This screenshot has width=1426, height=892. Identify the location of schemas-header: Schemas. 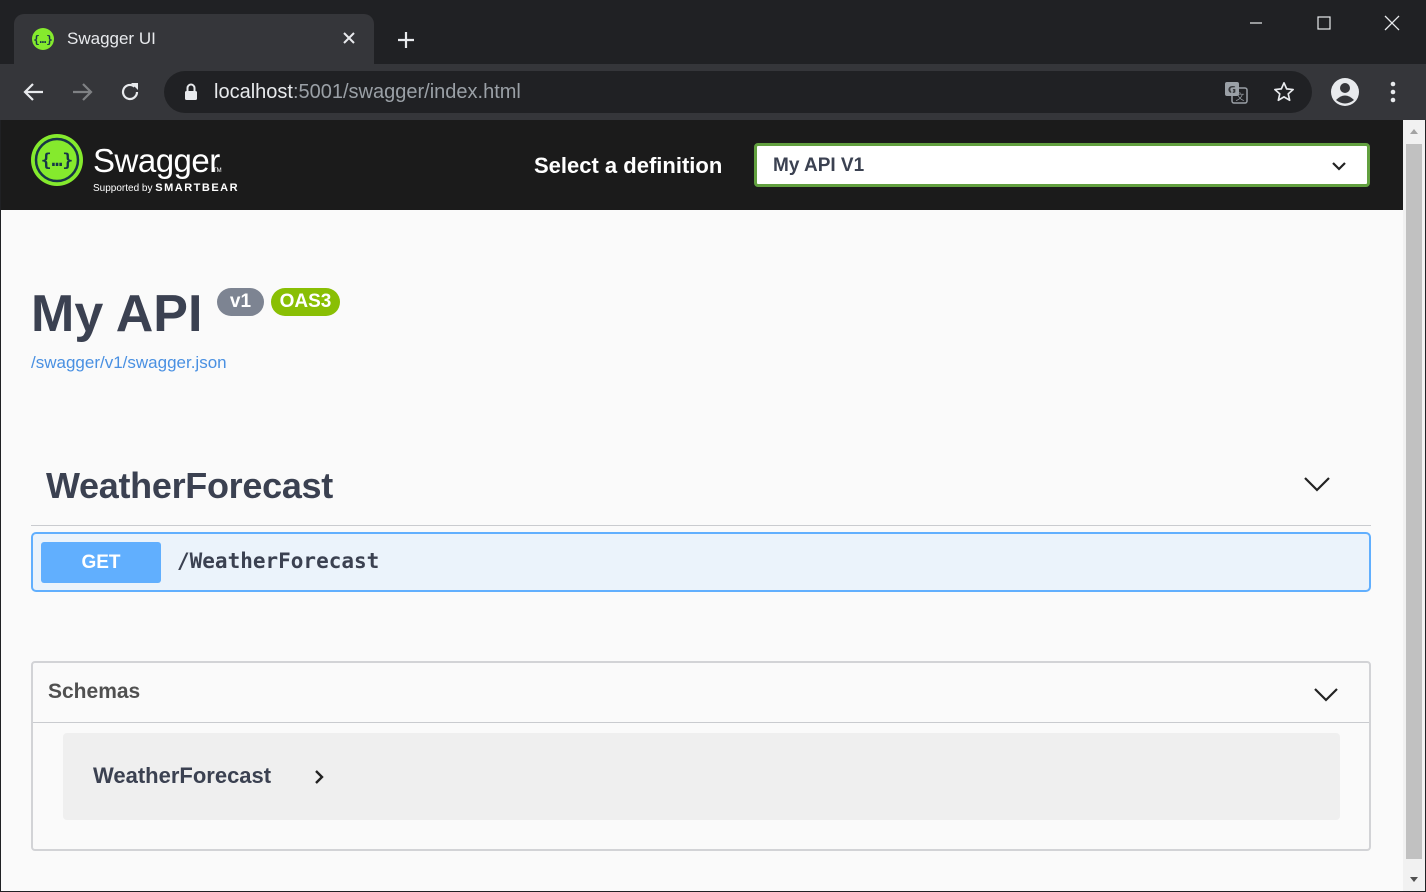
(701, 693).